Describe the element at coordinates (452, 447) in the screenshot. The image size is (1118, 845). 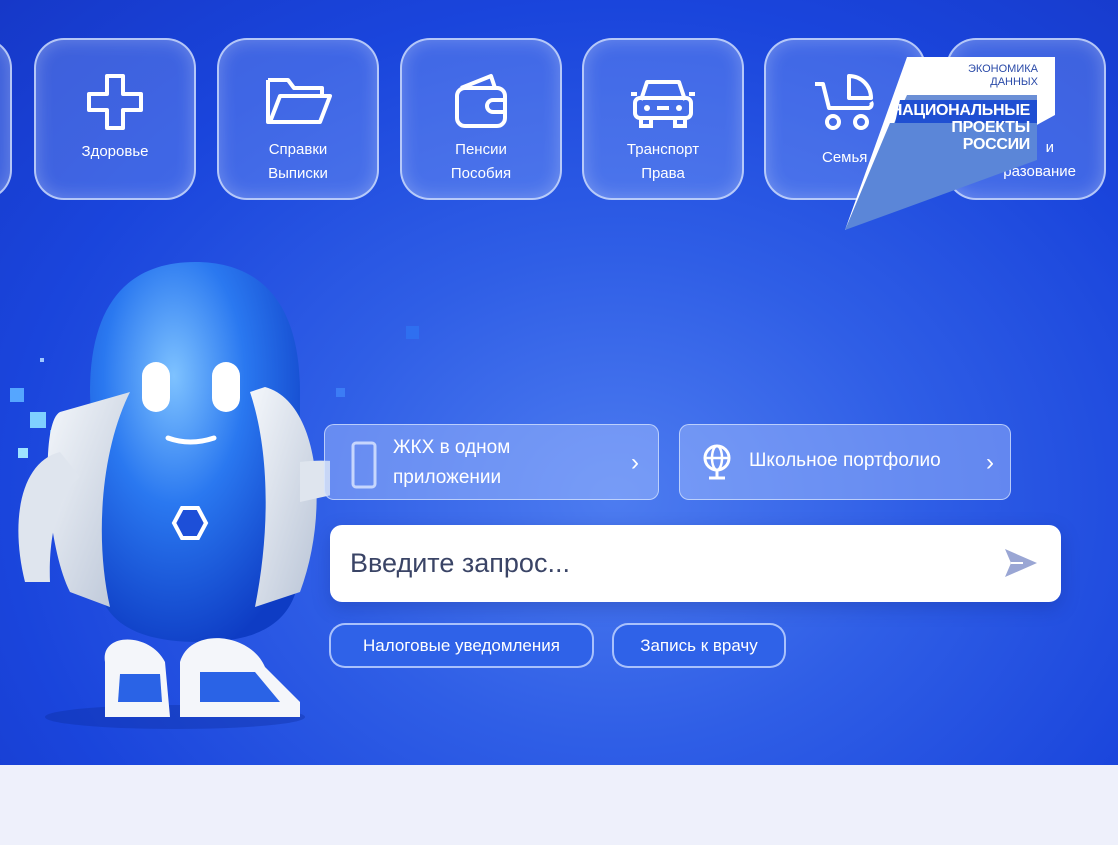
I see `quick-link-label: ЖКХ в одном` at that location.